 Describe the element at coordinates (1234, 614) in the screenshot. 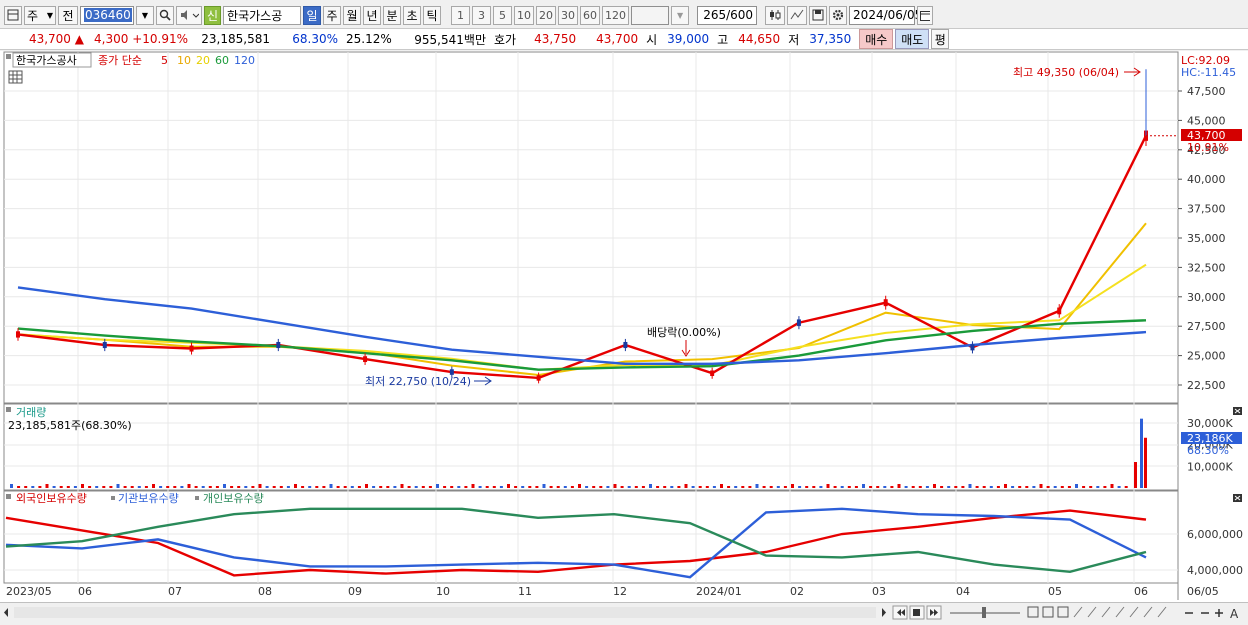

I see `font-size-icon: A` at that location.